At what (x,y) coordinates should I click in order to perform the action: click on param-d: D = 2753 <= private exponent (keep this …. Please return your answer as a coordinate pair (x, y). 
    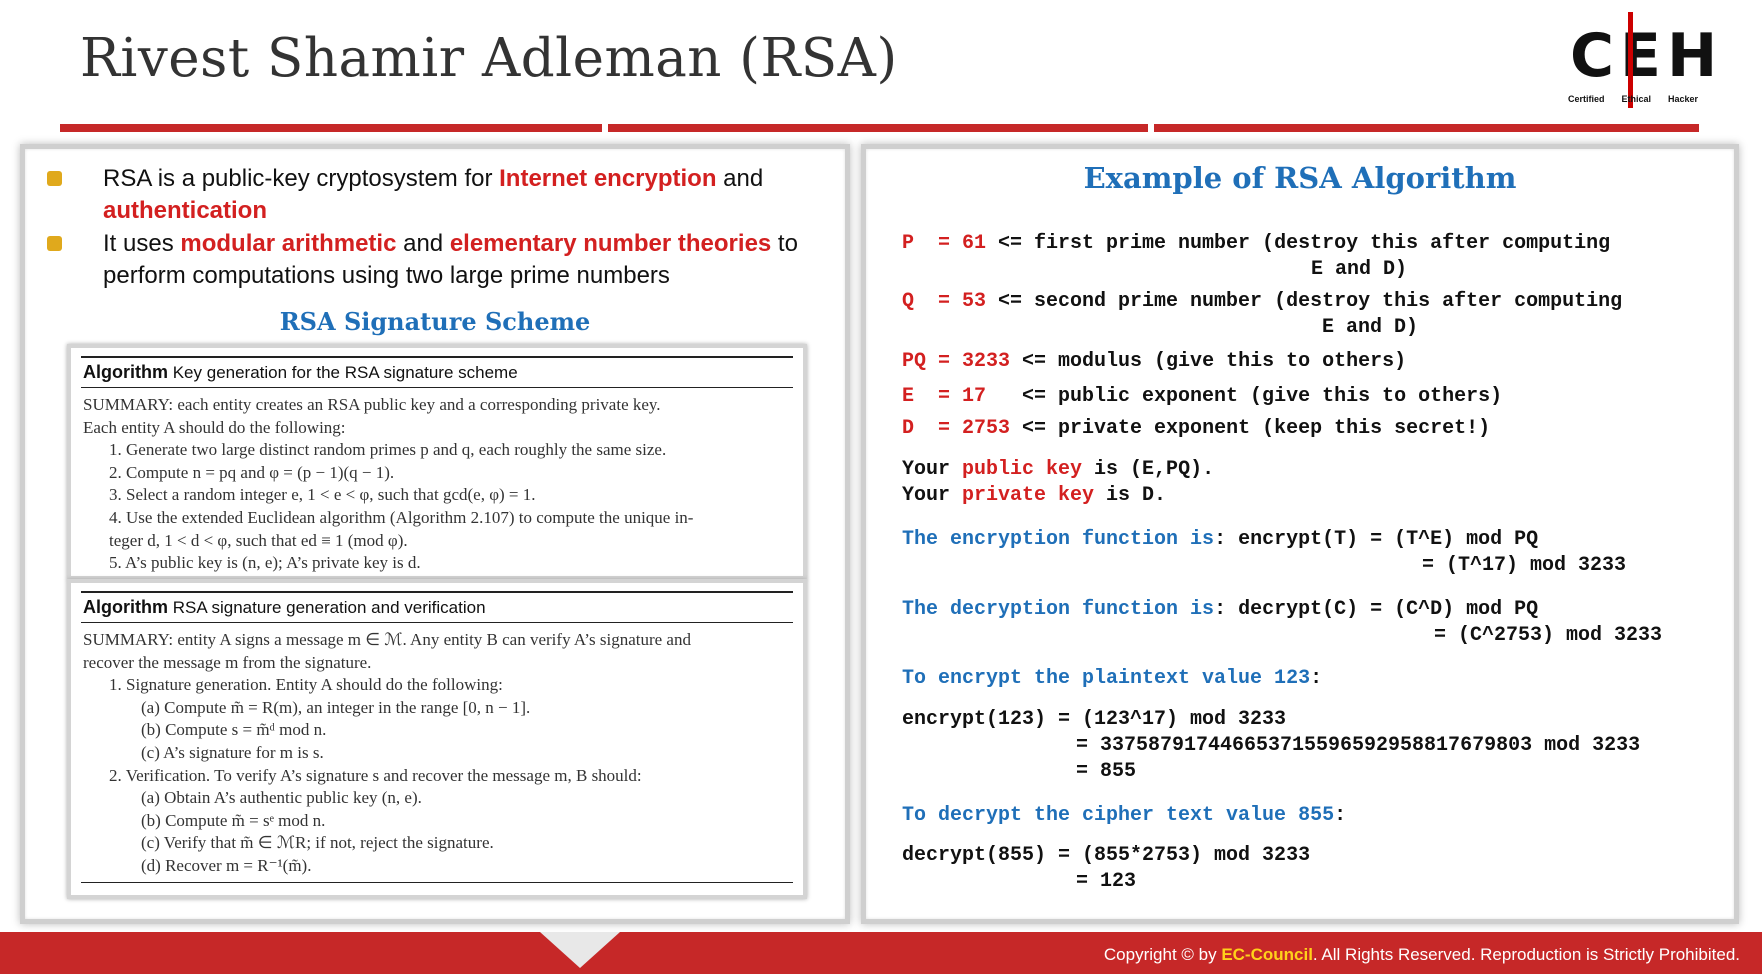
    Looking at the image, I should click on (1196, 428).